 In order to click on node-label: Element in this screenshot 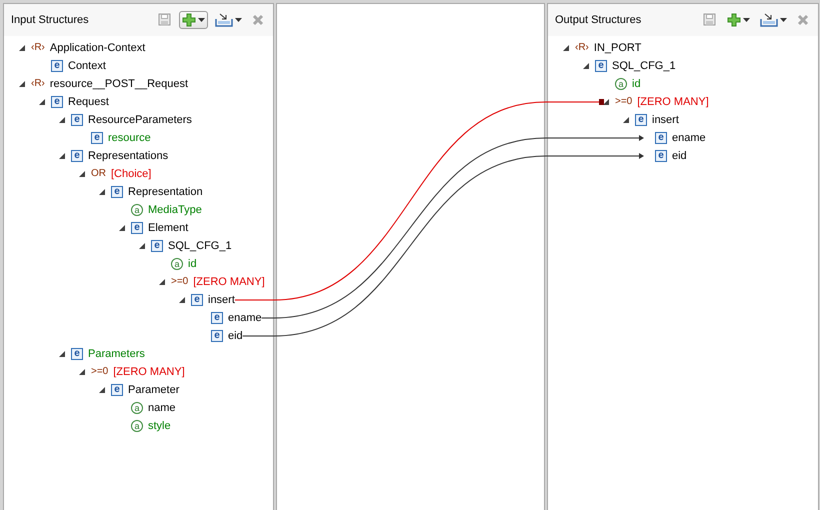, I will do `click(168, 228)`.